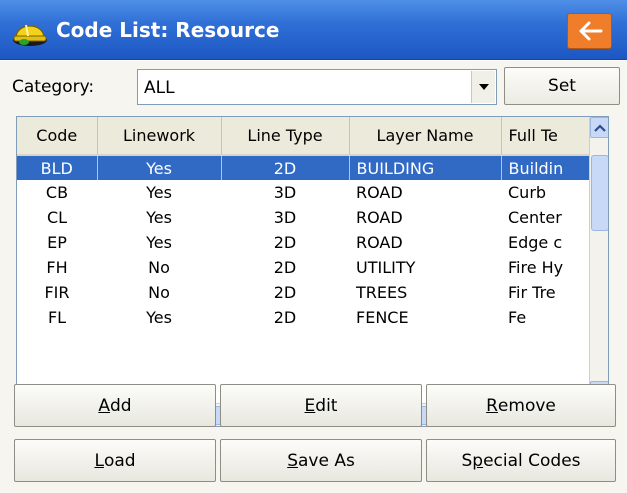 This screenshot has height=493, width=627. What do you see at coordinates (545, 136) in the screenshot?
I see `column-header-full-text: Full Te` at bounding box center [545, 136].